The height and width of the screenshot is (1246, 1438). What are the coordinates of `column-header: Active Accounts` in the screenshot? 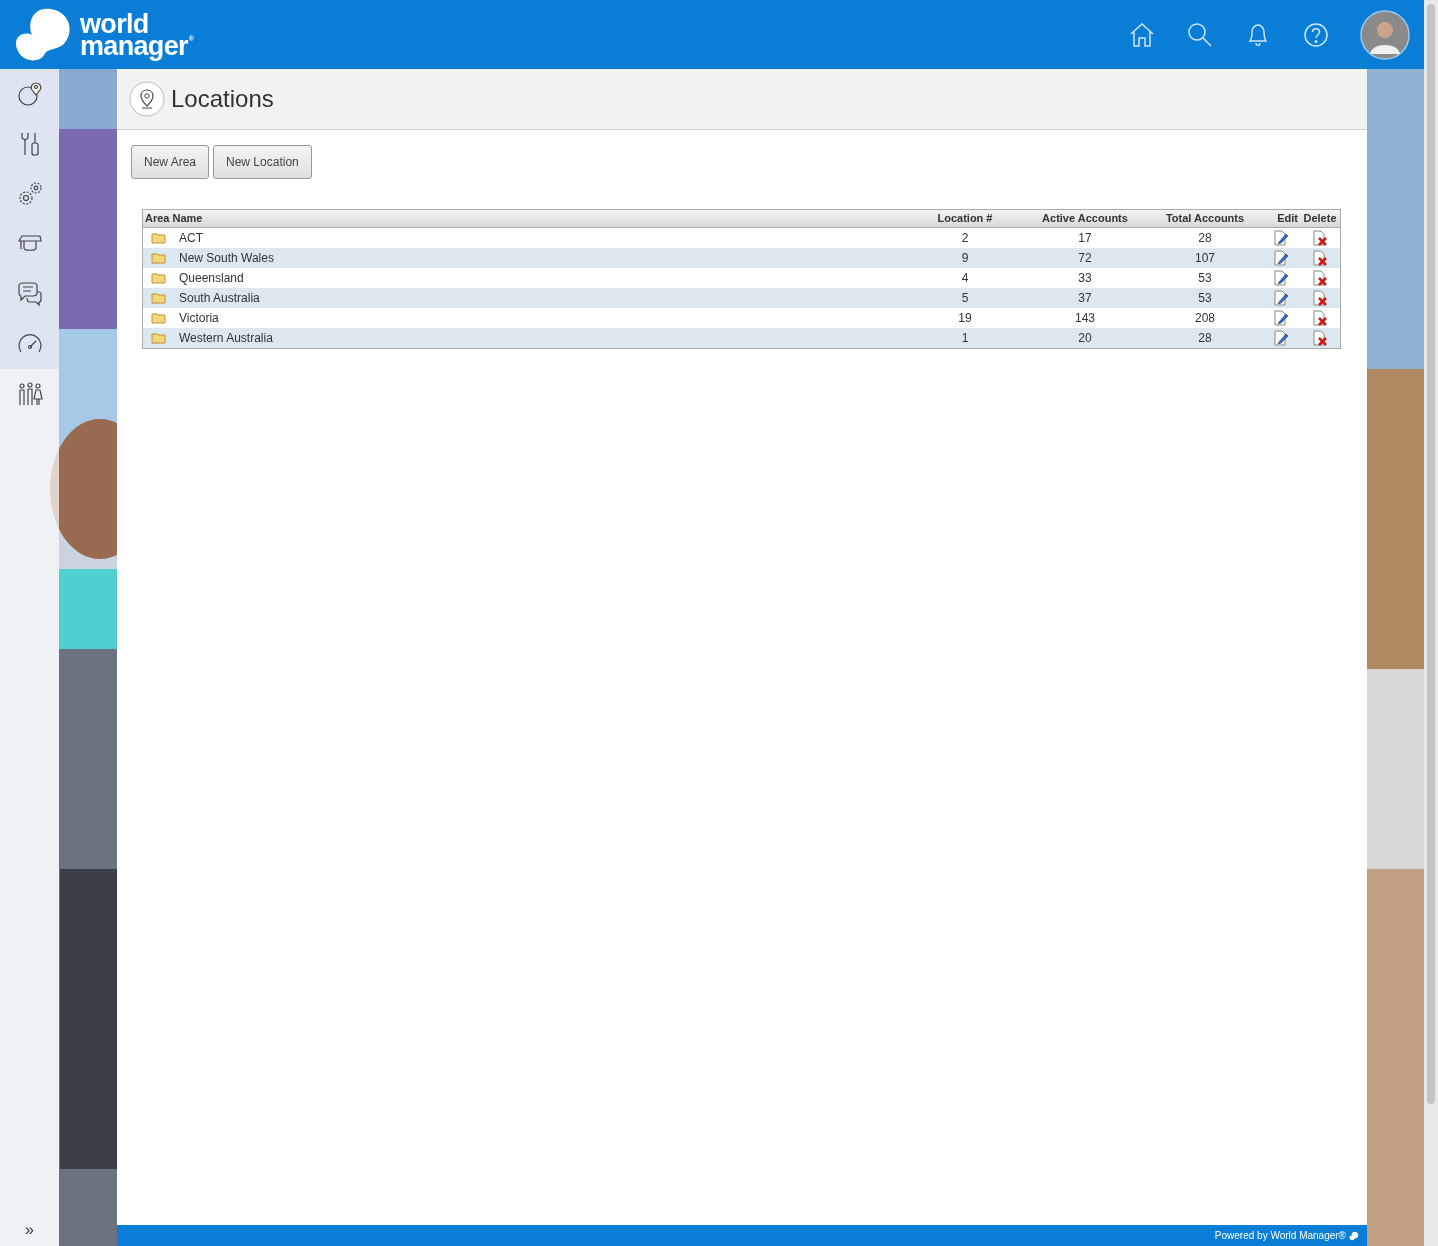 It's located at (1085, 219).